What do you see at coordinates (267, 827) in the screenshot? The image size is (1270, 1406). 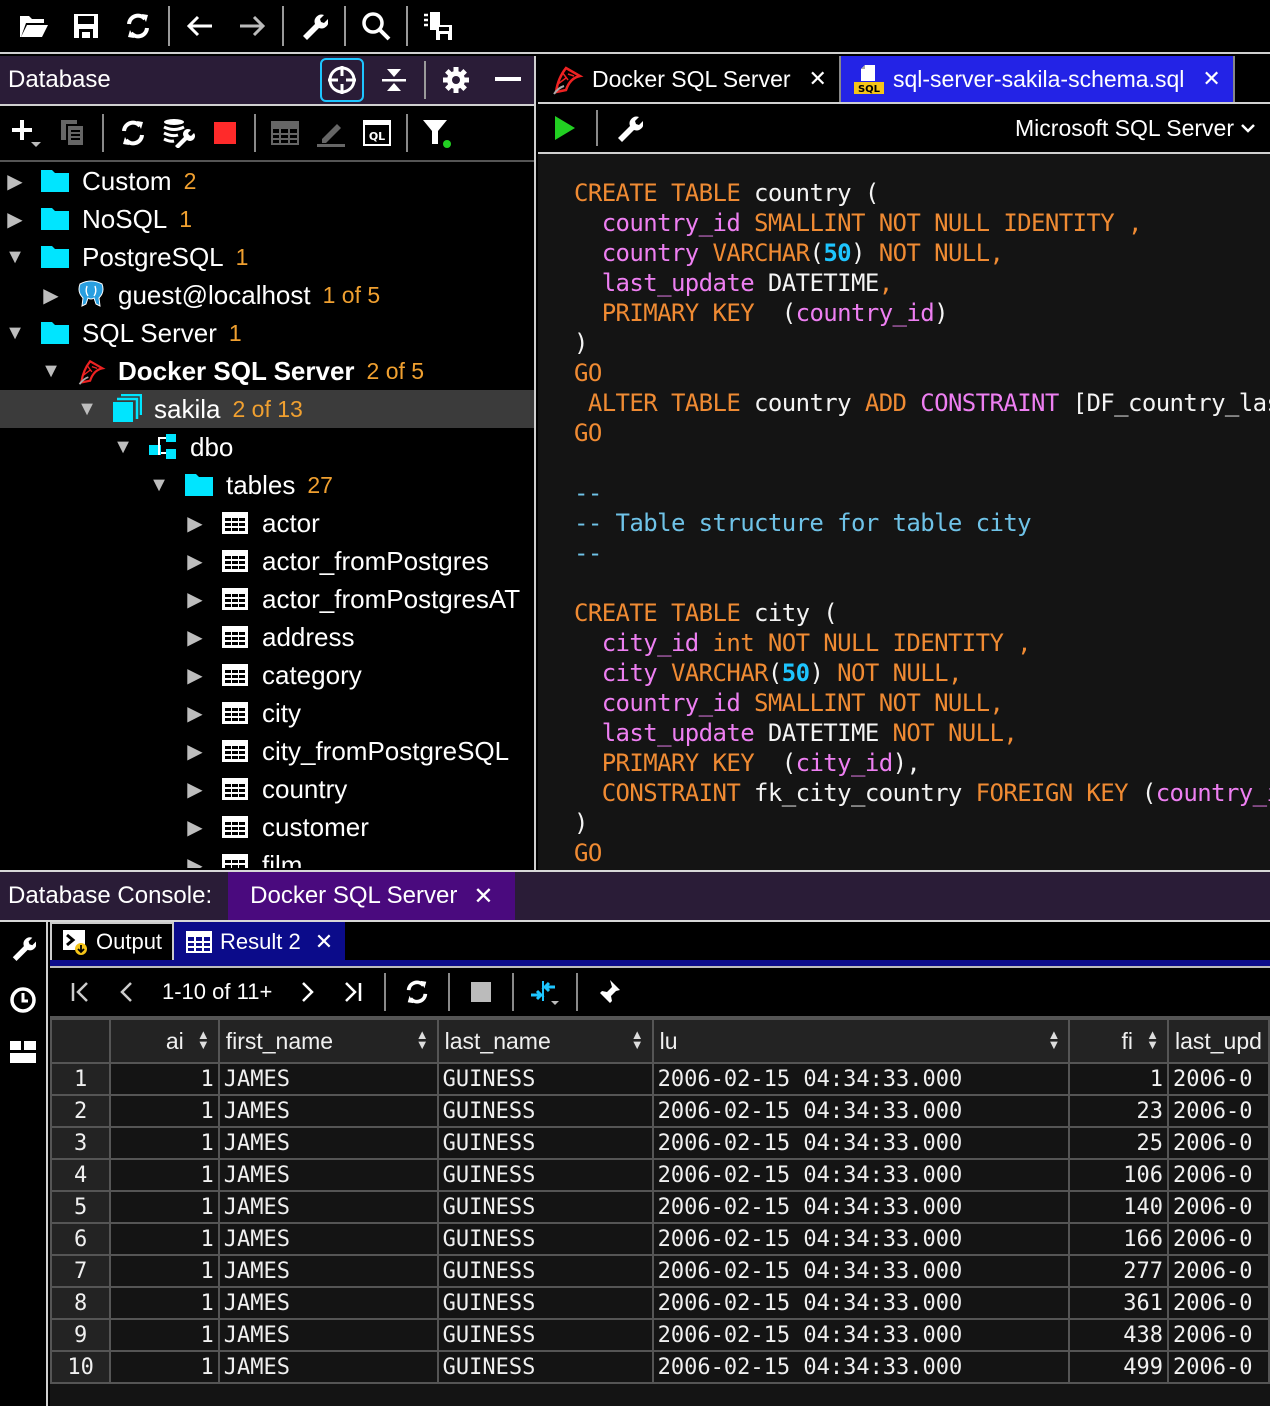 I see `tree-item-customer: ▶ customer` at bounding box center [267, 827].